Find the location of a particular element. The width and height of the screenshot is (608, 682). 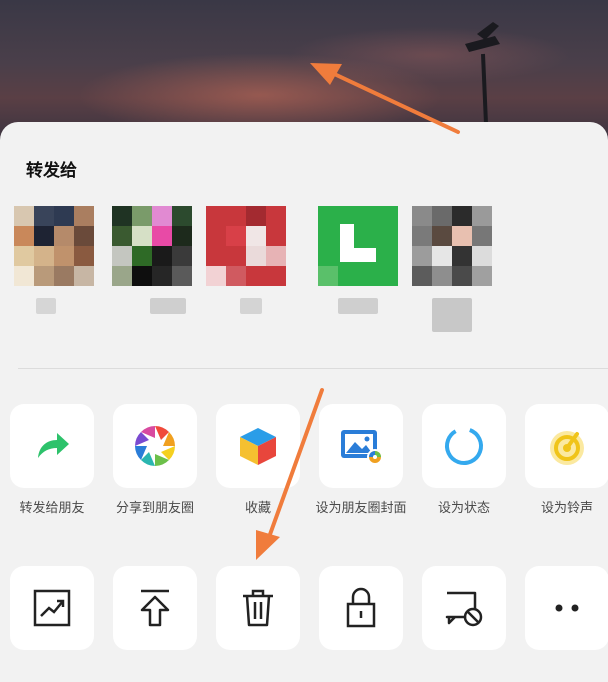

action-label: 收藏 is located at coordinates (257, 508).